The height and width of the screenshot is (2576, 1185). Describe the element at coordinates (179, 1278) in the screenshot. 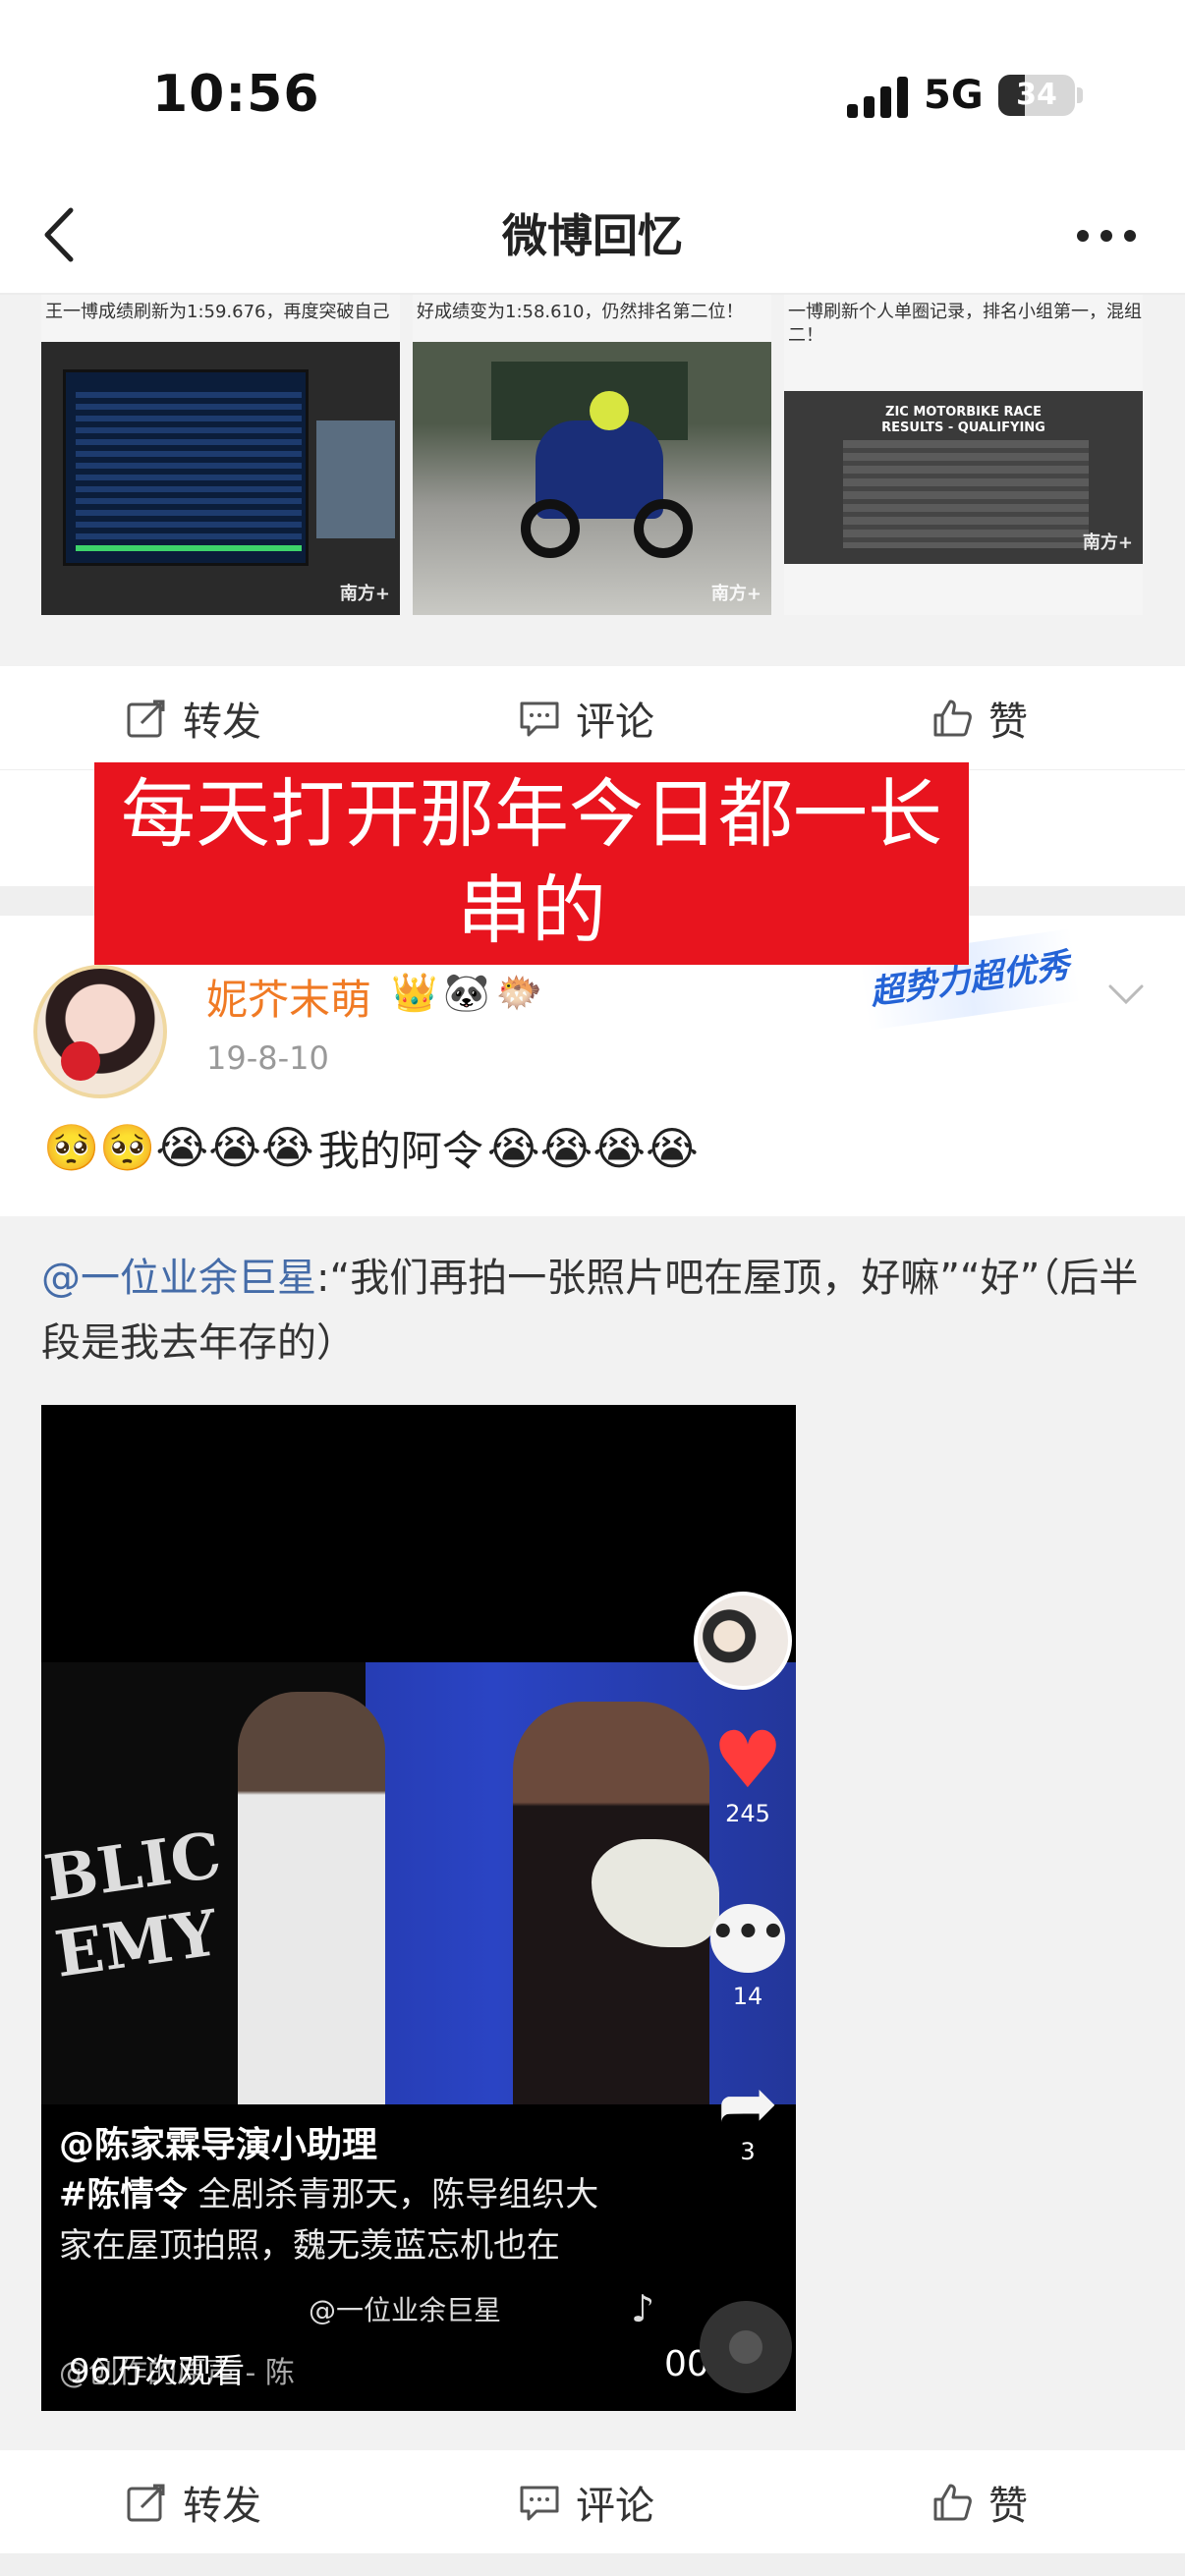

I see `repost-mention: @一位业余巨星` at that location.